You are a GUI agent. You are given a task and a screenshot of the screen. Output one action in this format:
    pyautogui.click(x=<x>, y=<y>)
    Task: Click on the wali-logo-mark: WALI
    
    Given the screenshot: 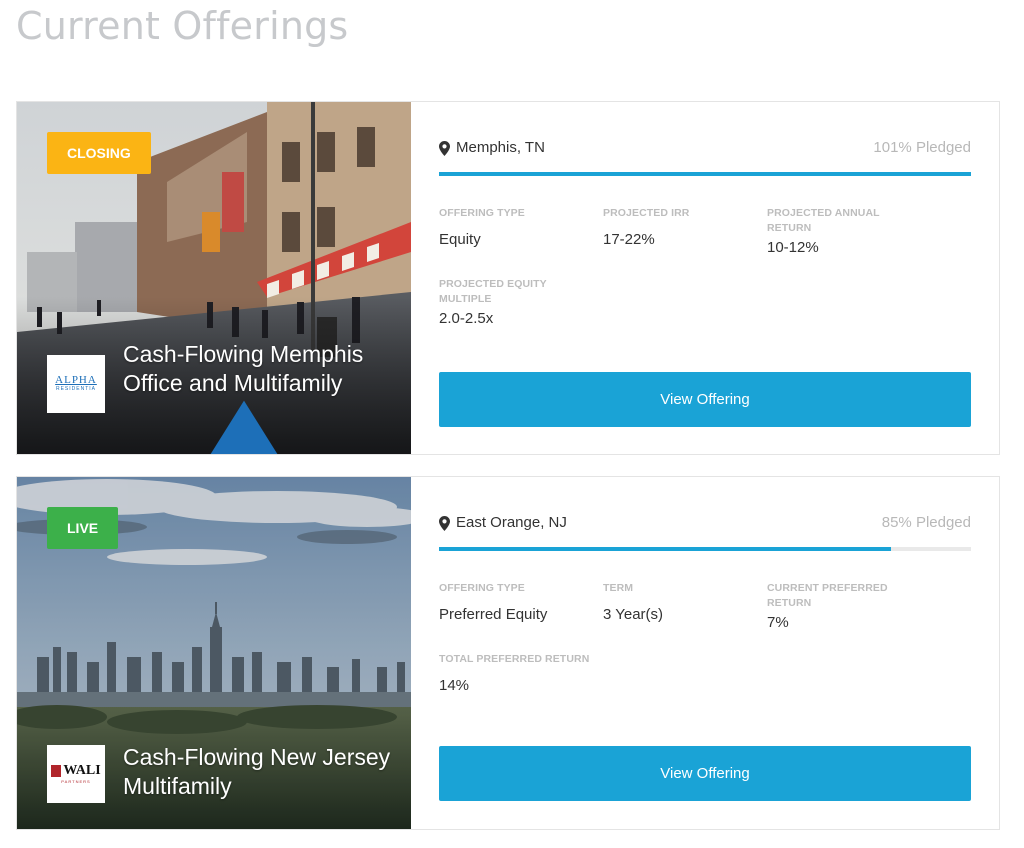 What is the action you would take?
    pyautogui.click(x=76, y=770)
    